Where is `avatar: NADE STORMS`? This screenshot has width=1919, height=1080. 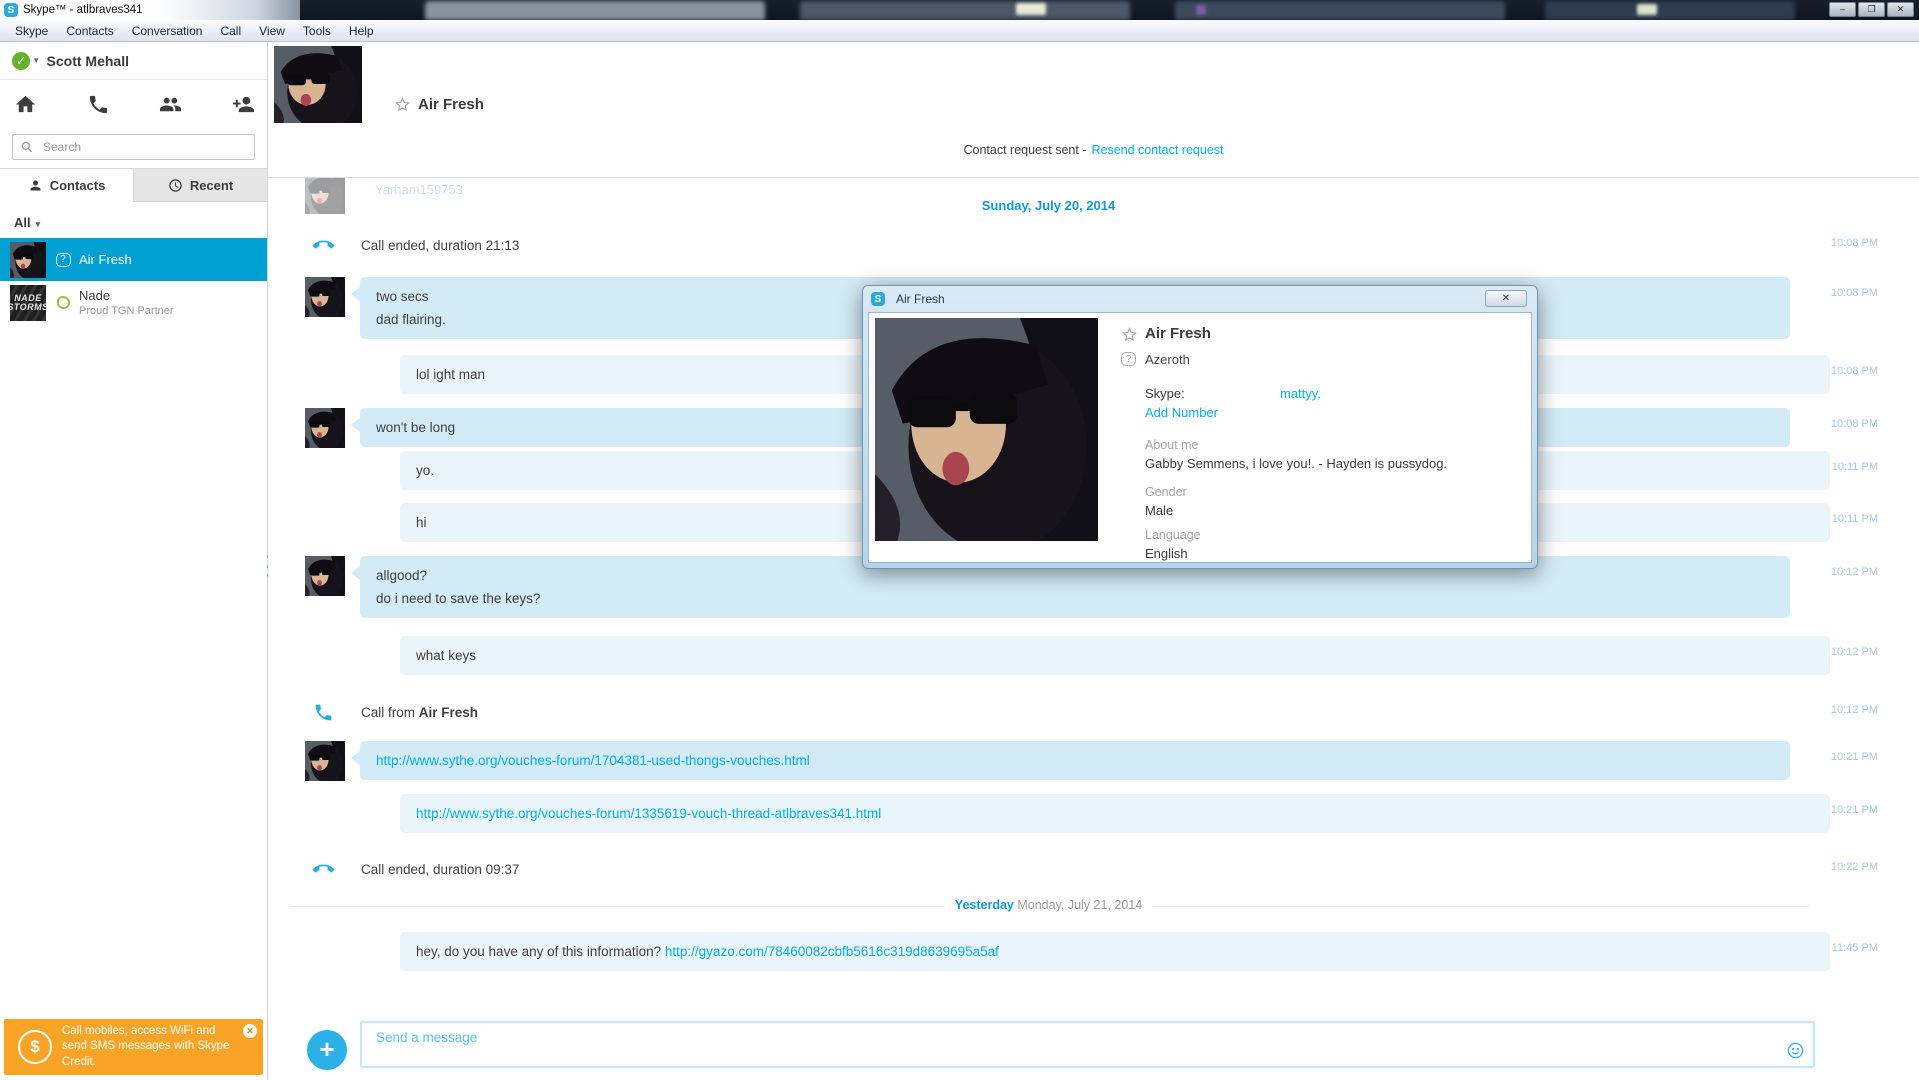
avatar: NADE STORMS is located at coordinates (28, 302).